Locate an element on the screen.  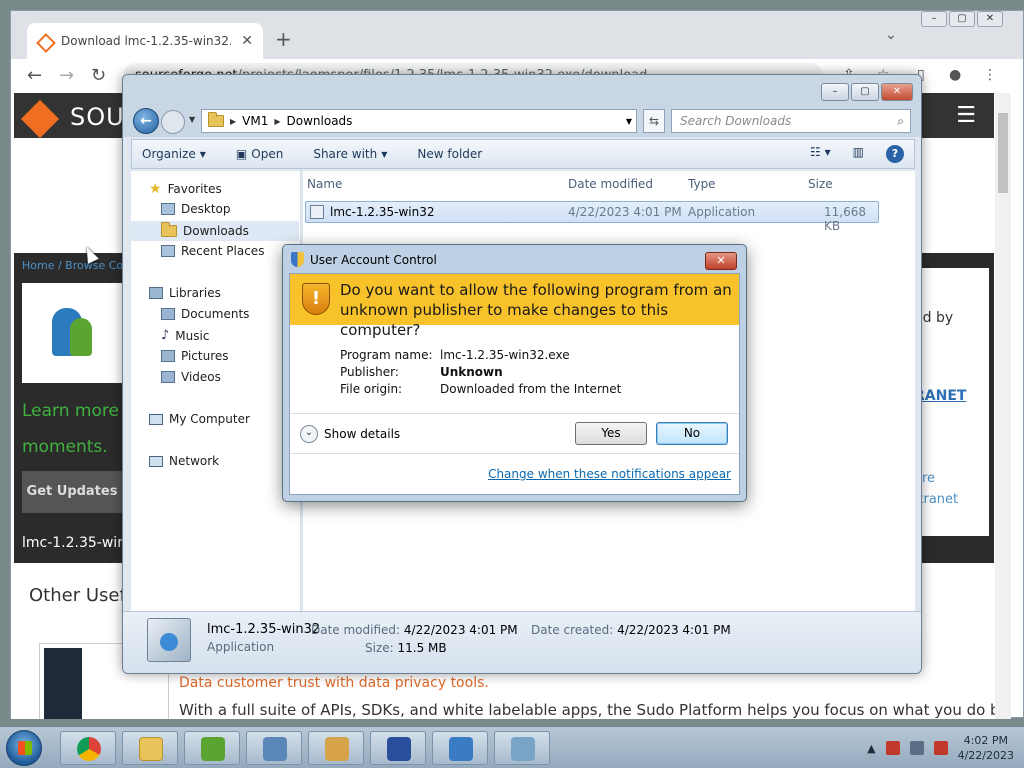
breadcrumb: Home / Browse Co is located at coordinates (72, 265).